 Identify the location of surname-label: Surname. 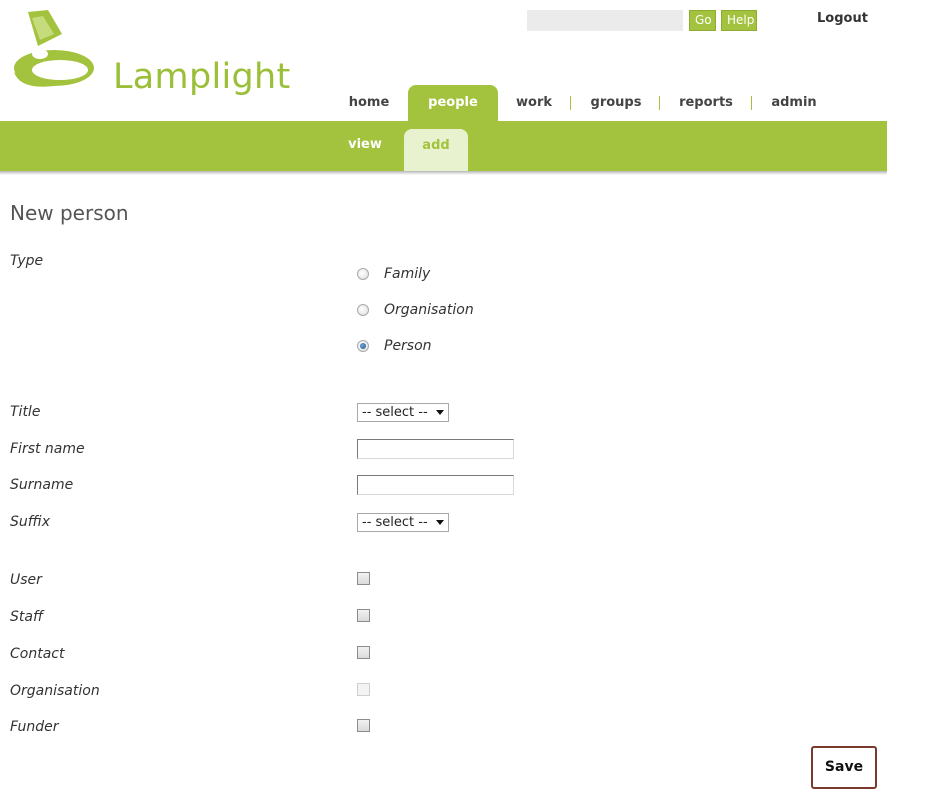
(42, 485).